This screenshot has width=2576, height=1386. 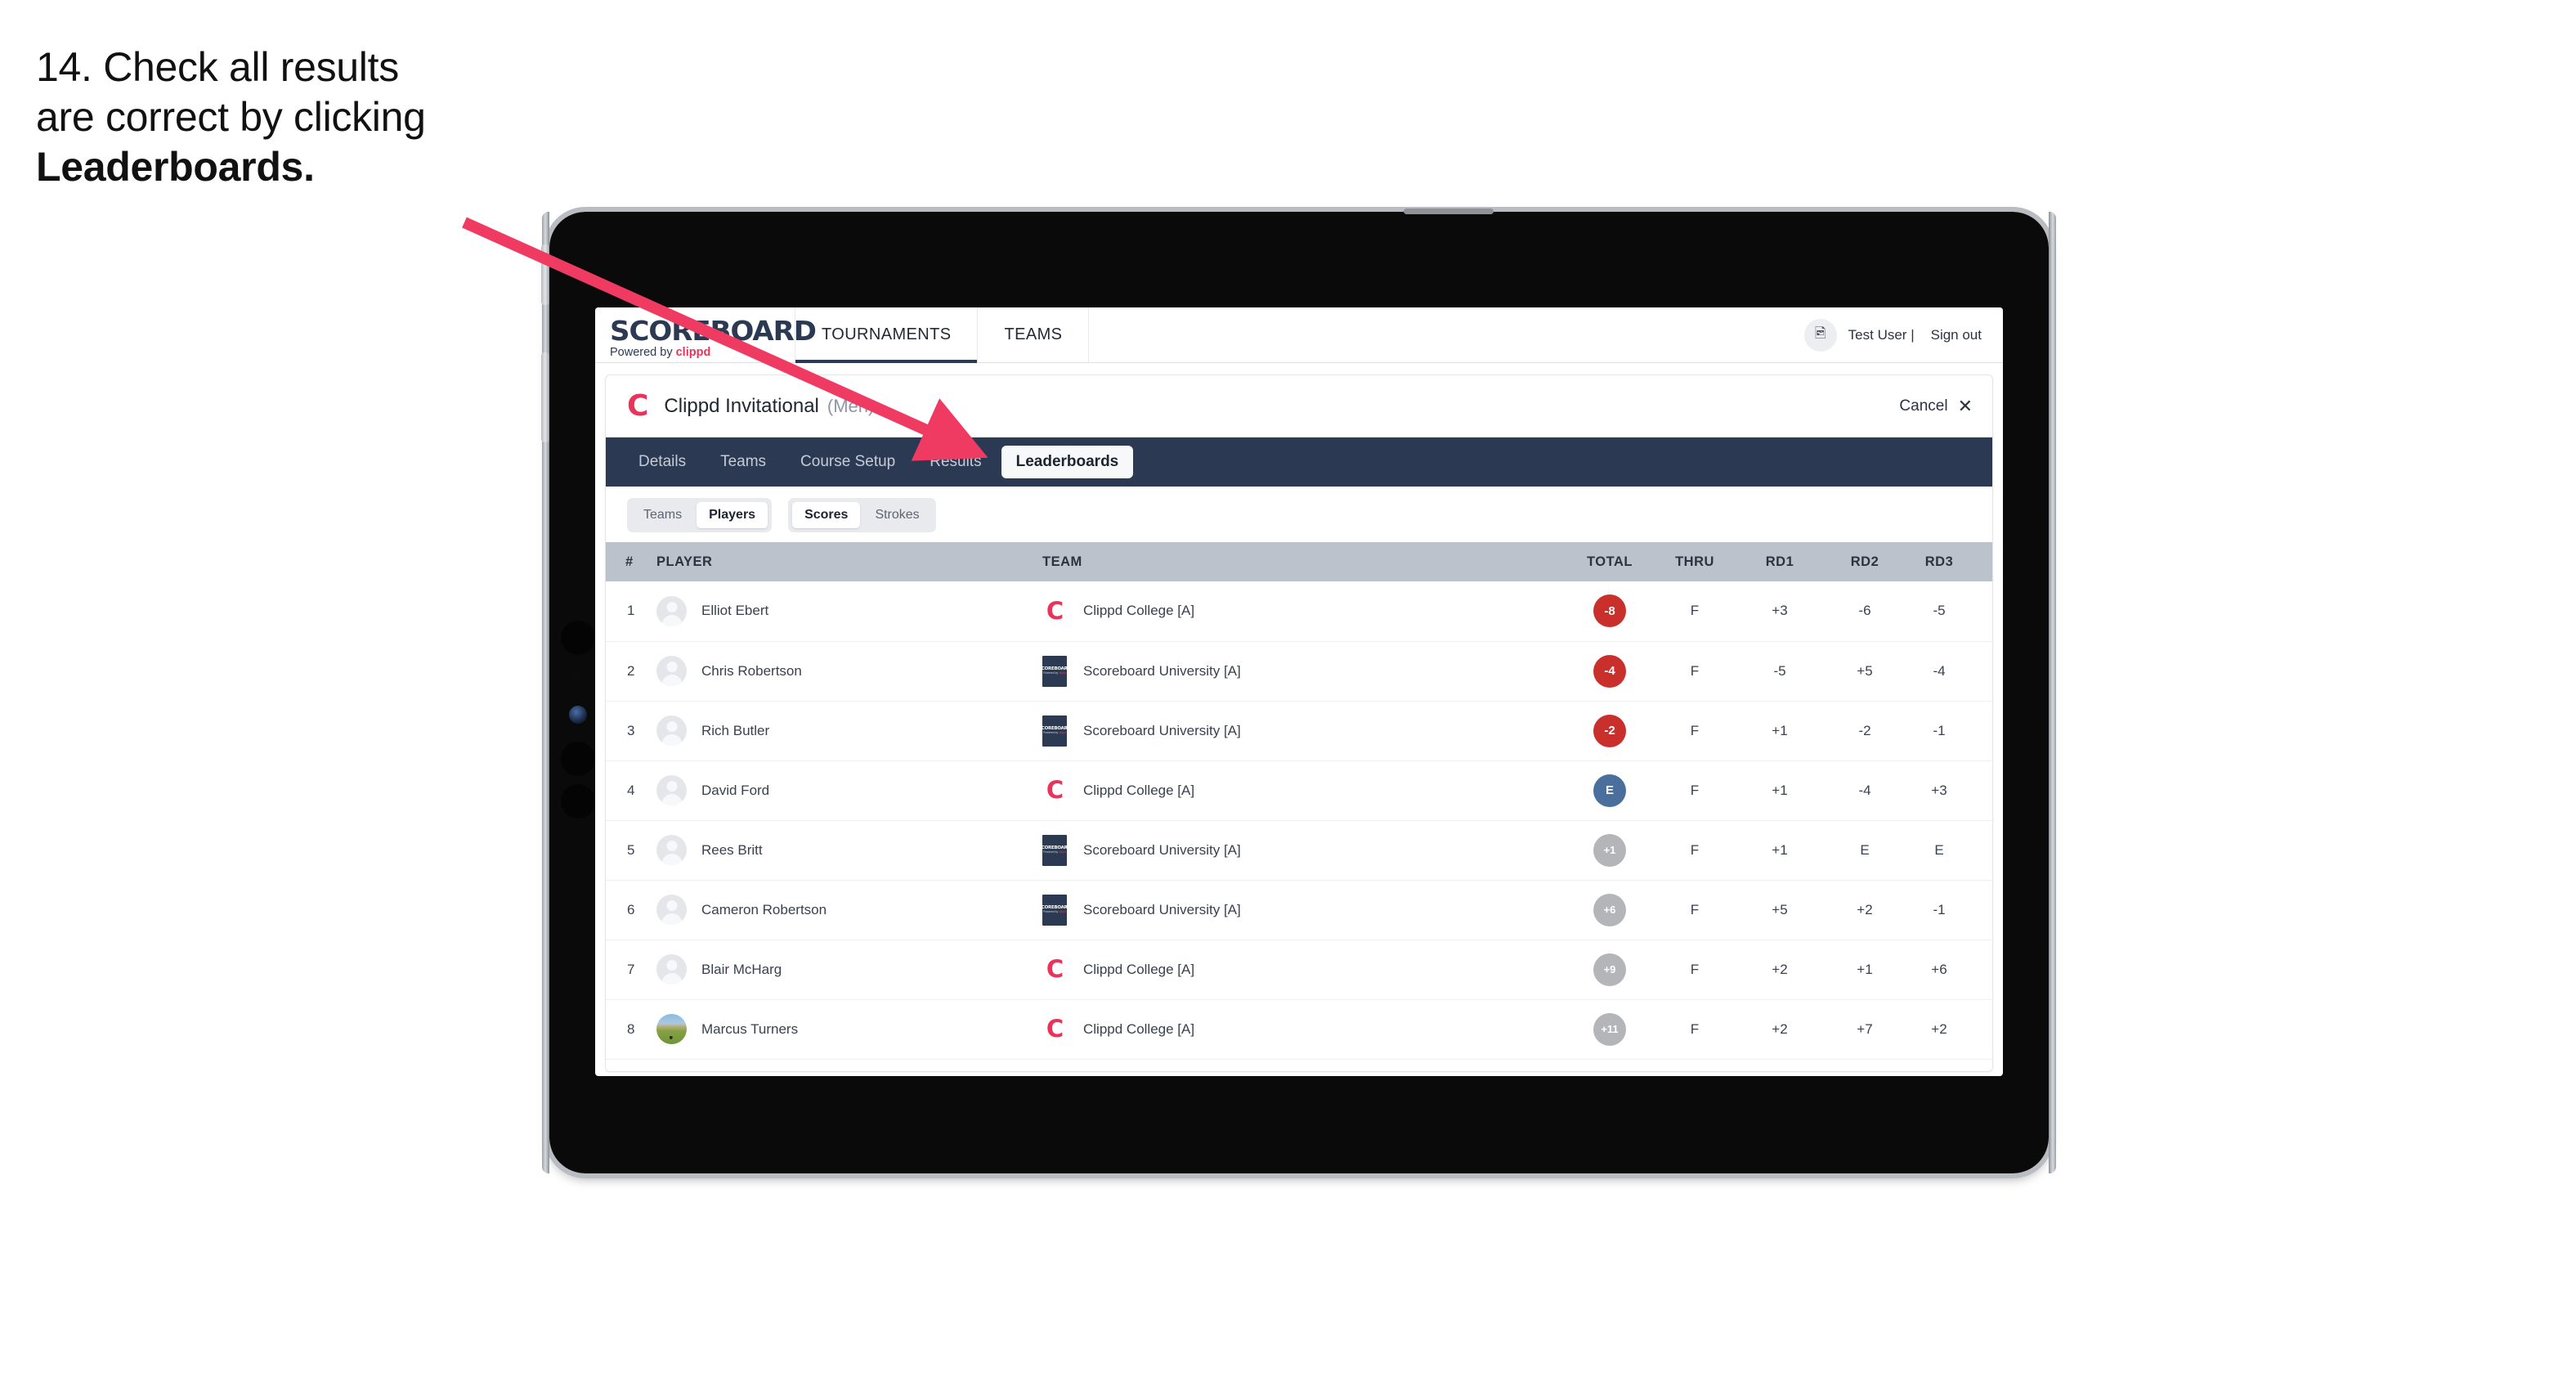 I want to click on tab-leaderboards-label: Leaderboards, so click(x=1067, y=461).